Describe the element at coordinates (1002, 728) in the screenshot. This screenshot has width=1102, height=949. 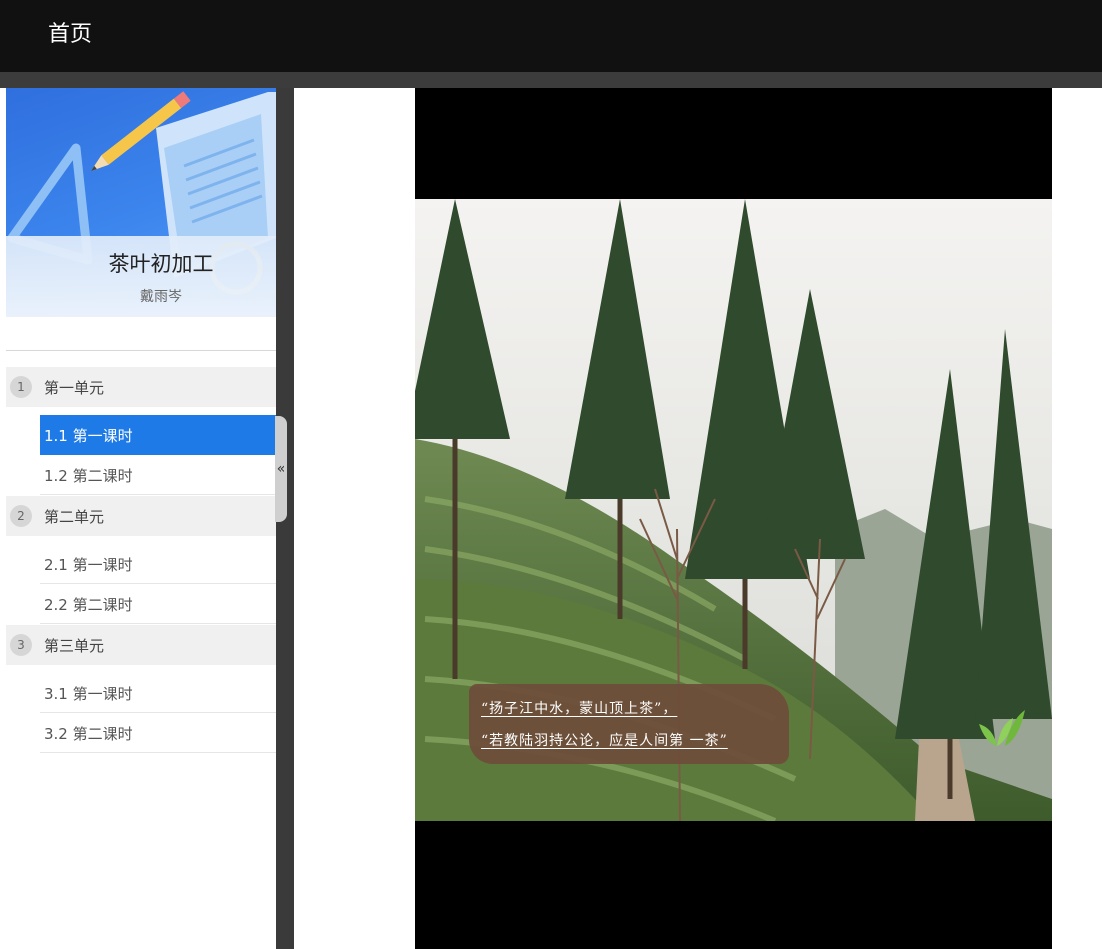
I see `tea-leaf-logo-icon` at that location.